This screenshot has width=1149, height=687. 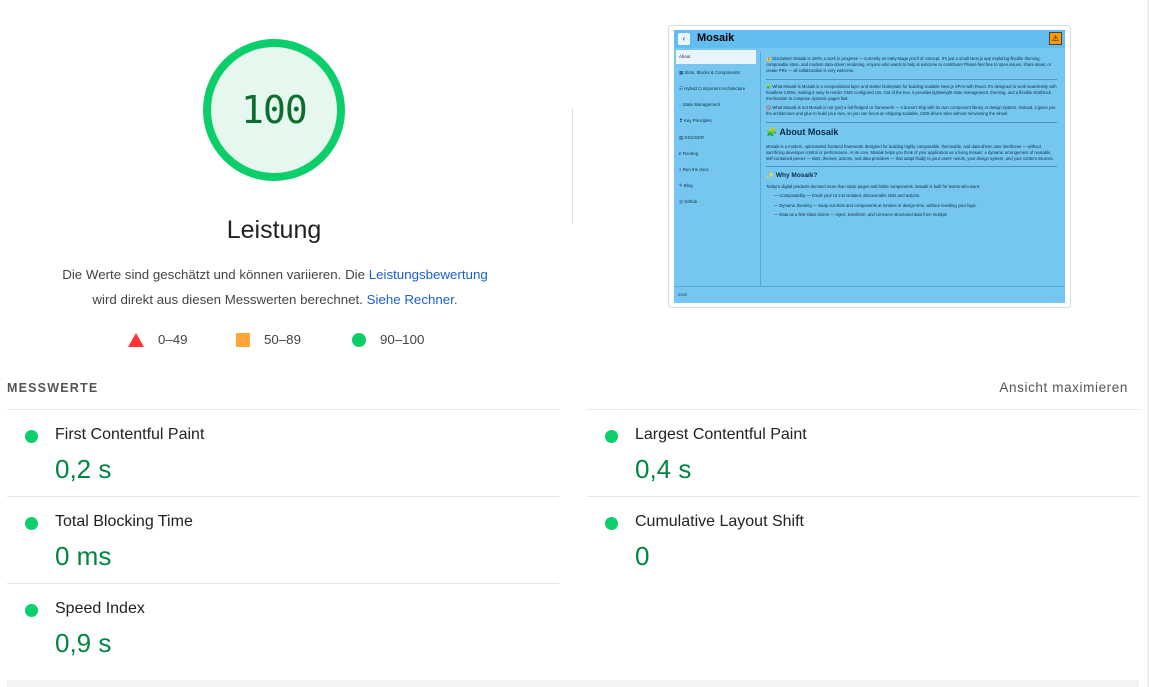 What do you see at coordinates (130, 434) in the screenshot?
I see `metric-label: First Contentful Paint` at bounding box center [130, 434].